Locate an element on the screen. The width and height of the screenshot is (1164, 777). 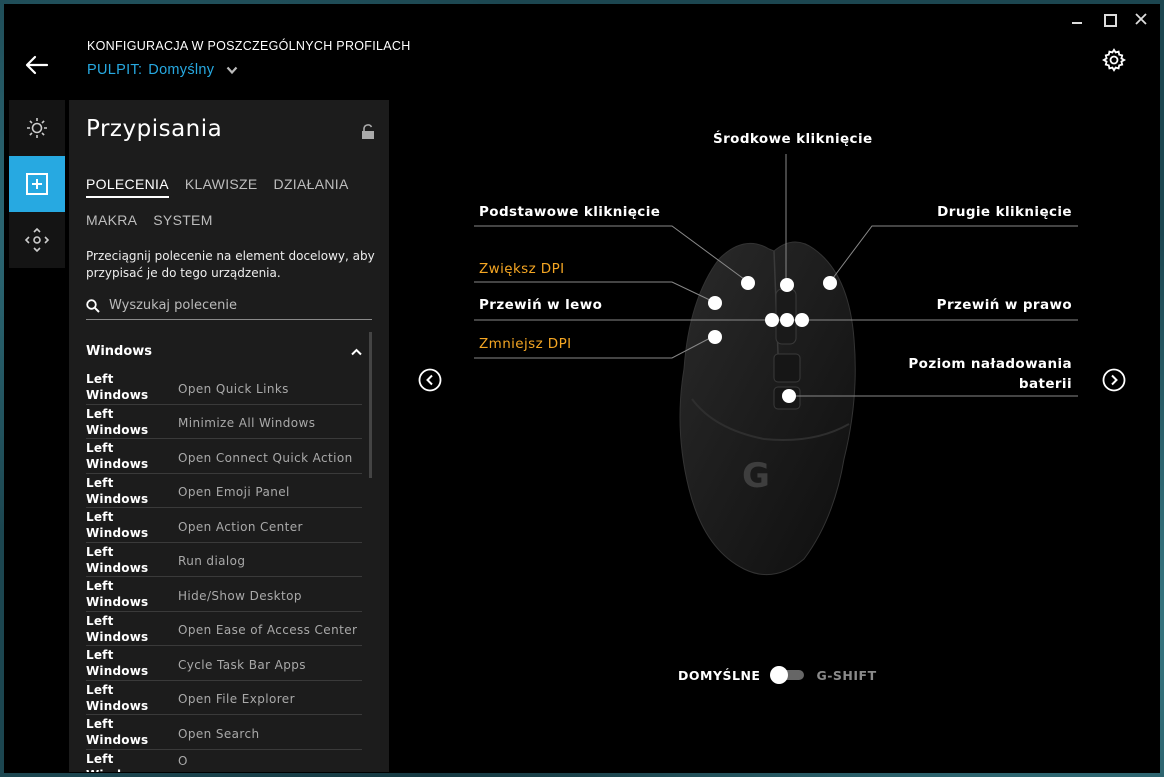
command-desc: Open Emoji Panel is located at coordinates (234, 492).